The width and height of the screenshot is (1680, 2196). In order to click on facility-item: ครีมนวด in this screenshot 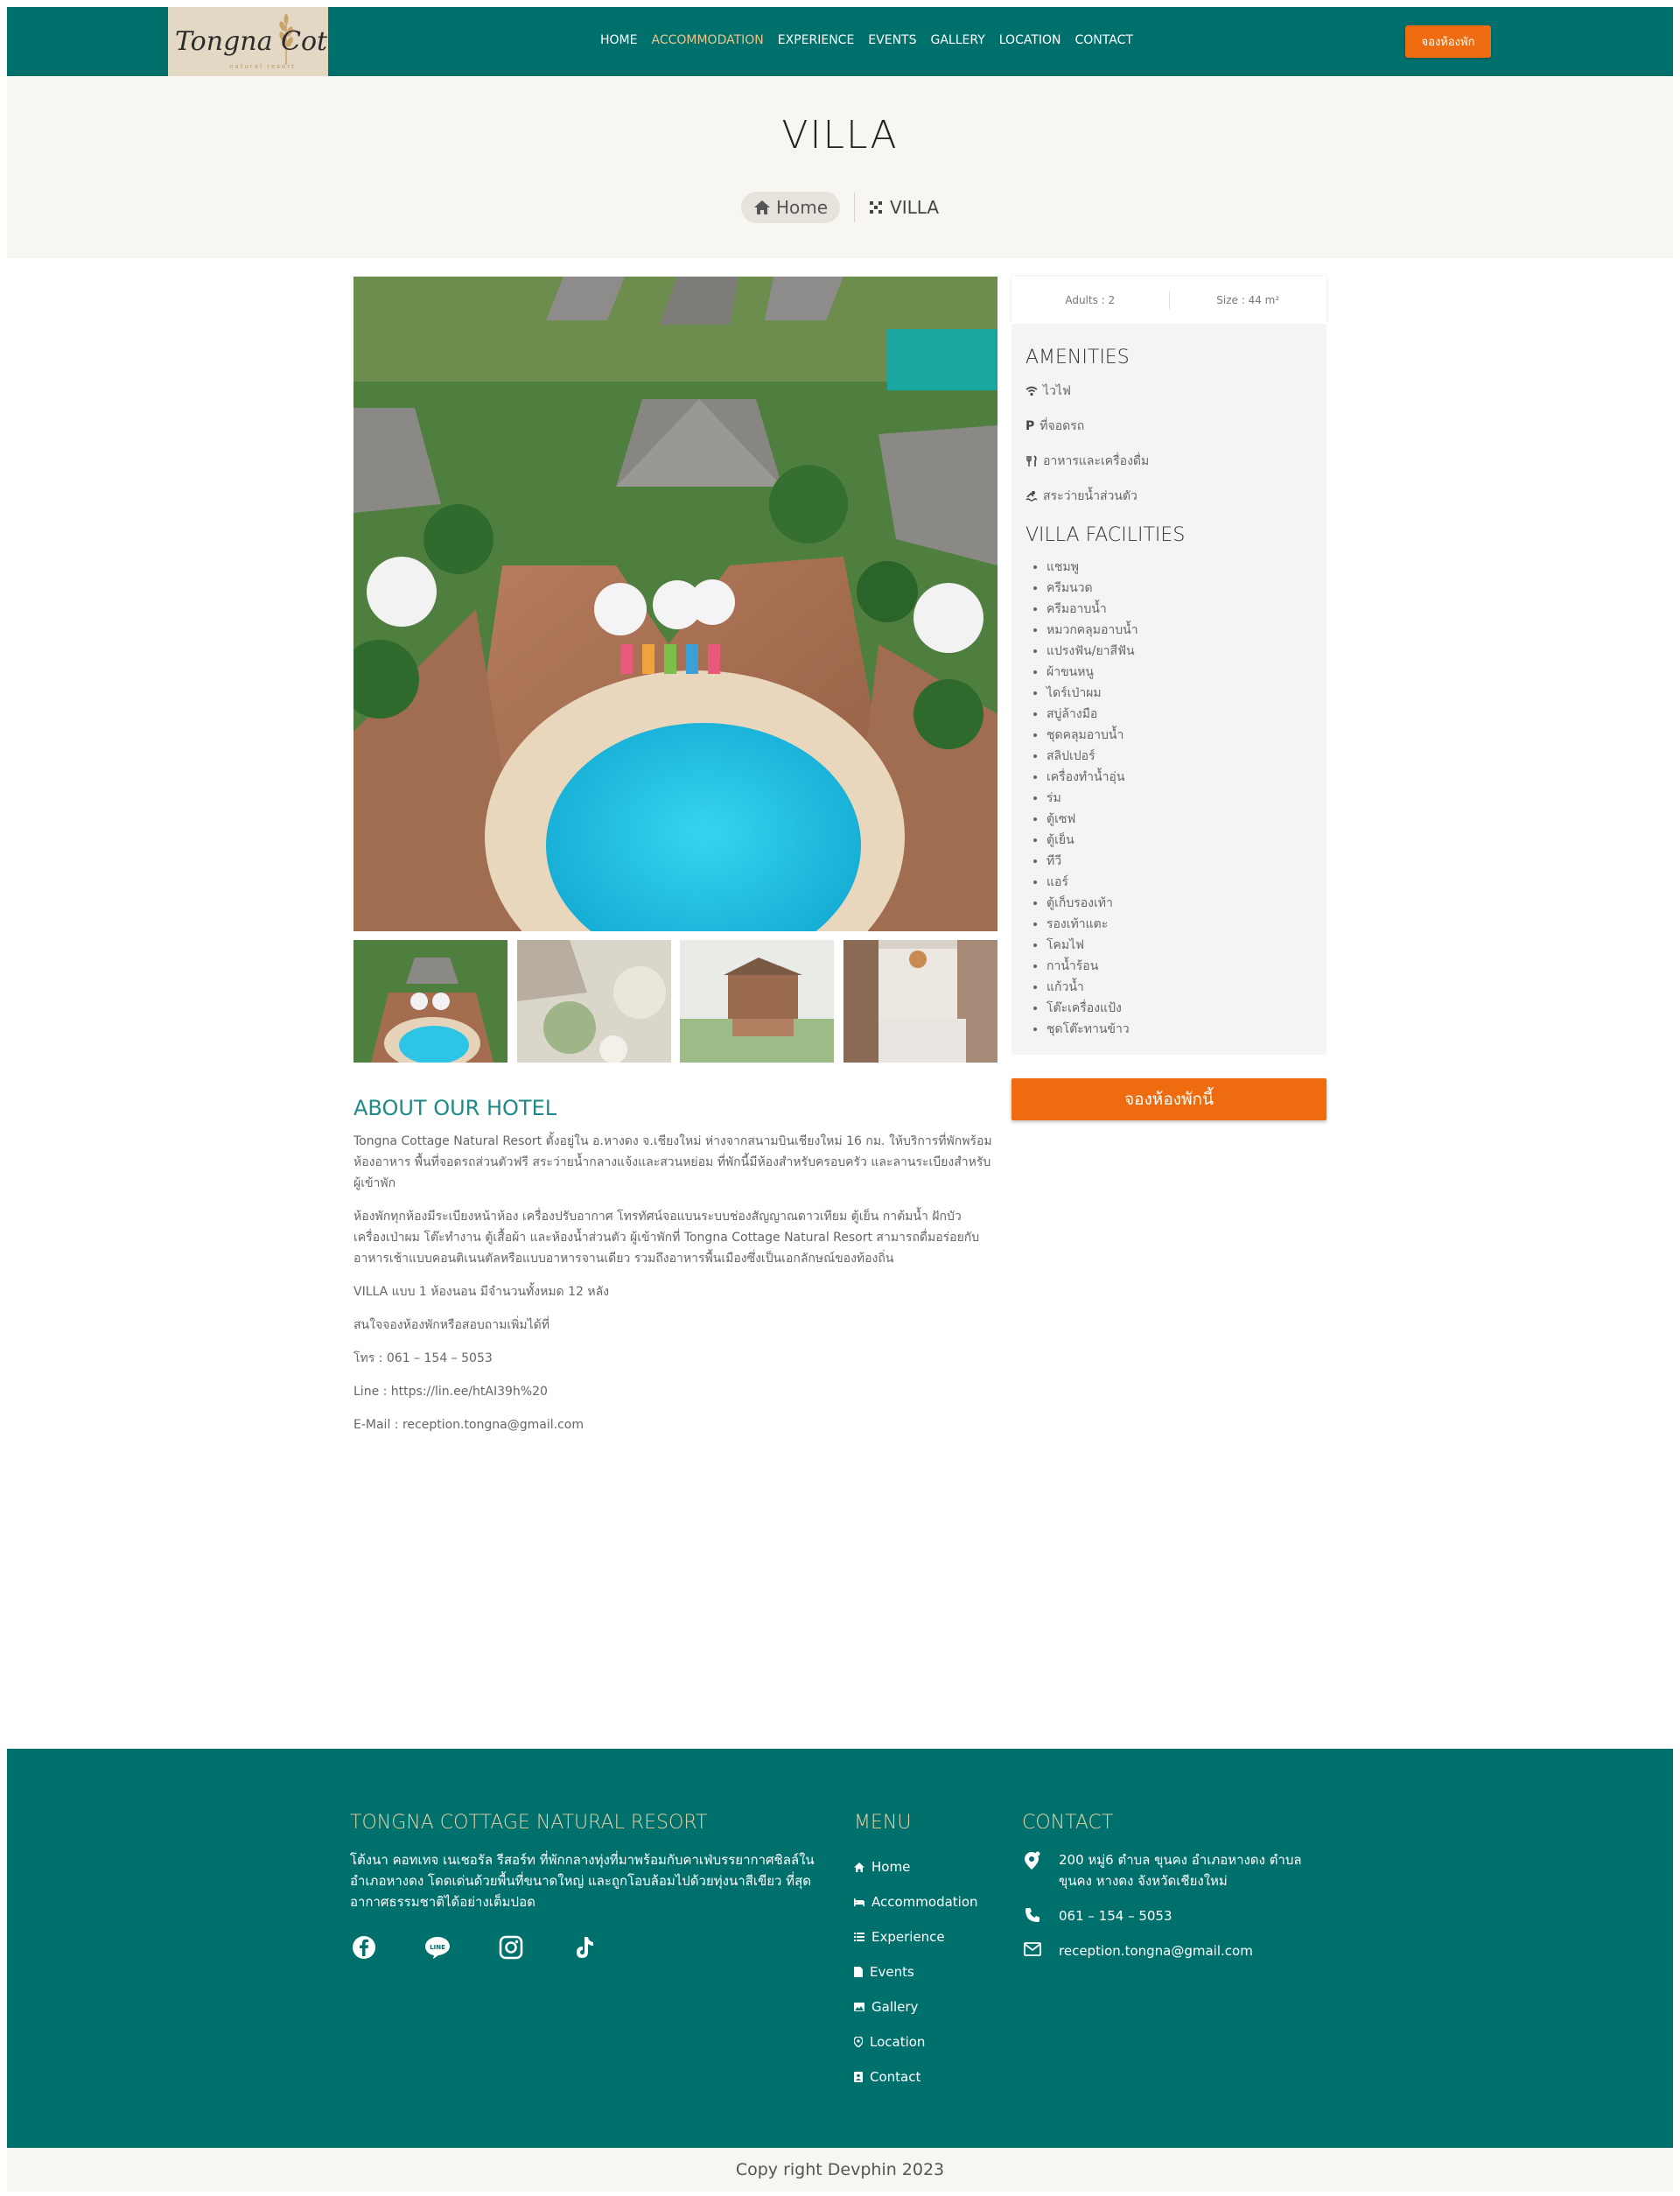, I will do `click(1186, 588)`.